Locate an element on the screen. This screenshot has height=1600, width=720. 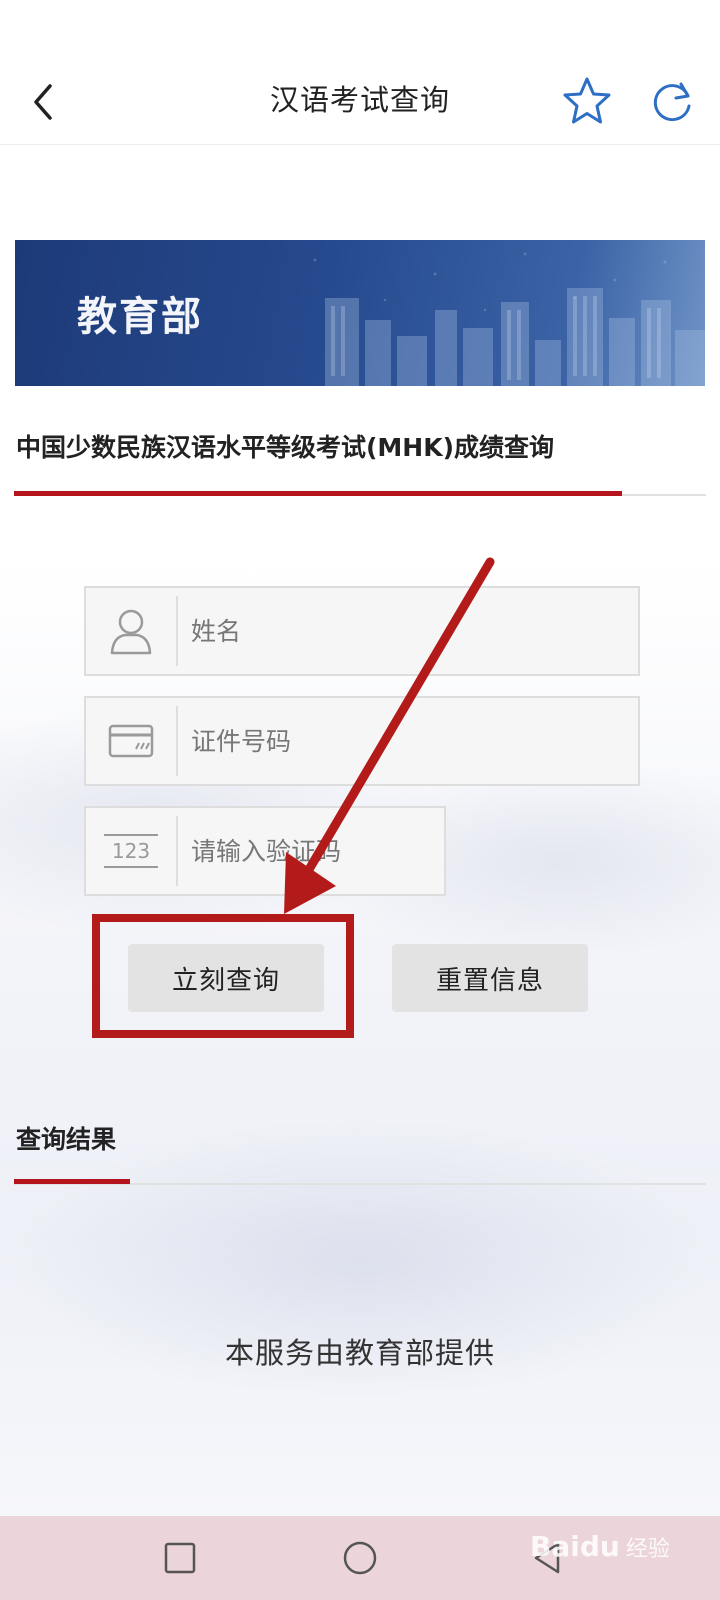
user-icon is located at coordinates (131, 631).